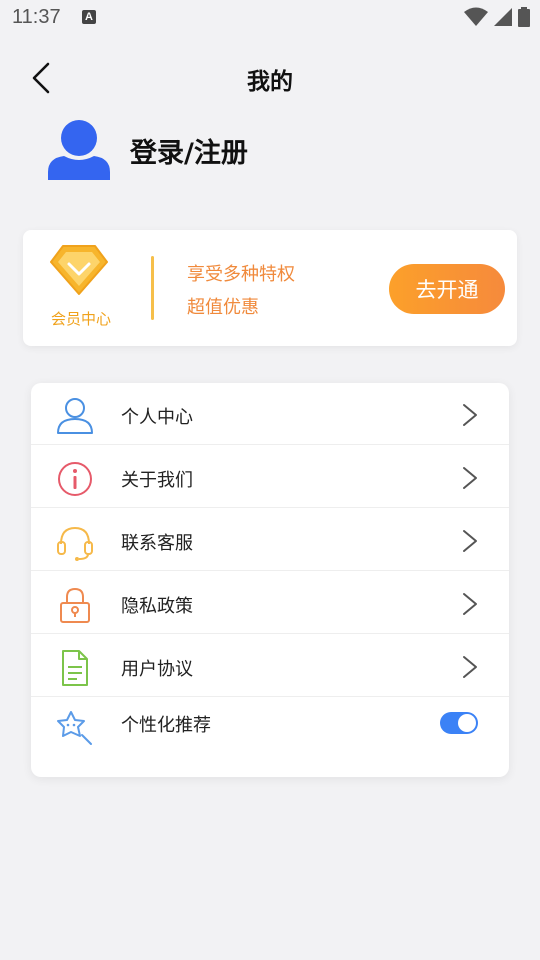 This screenshot has height=960, width=540. Describe the element at coordinates (157, 606) in the screenshot. I see `menu-item-label: 隐私政策` at that location.